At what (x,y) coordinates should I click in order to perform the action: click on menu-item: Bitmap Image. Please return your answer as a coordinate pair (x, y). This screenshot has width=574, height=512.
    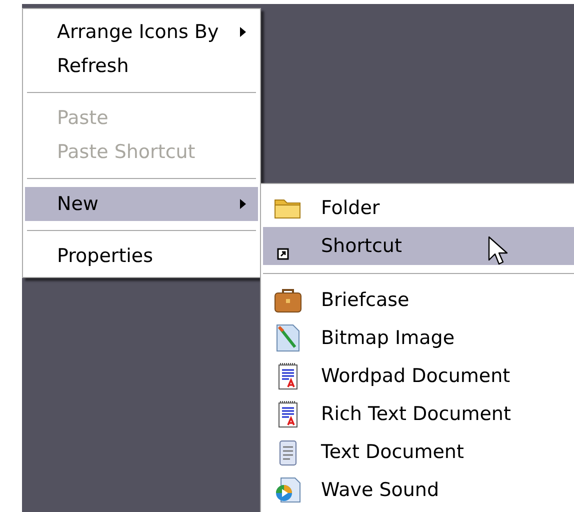
    Looking at the image, I should click on (418, 338).